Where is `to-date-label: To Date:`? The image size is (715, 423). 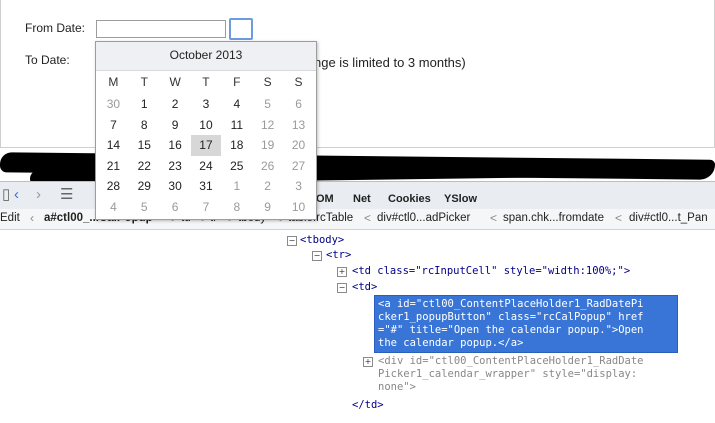 to-date-label: To Date: is located at coordinates (47, 60).